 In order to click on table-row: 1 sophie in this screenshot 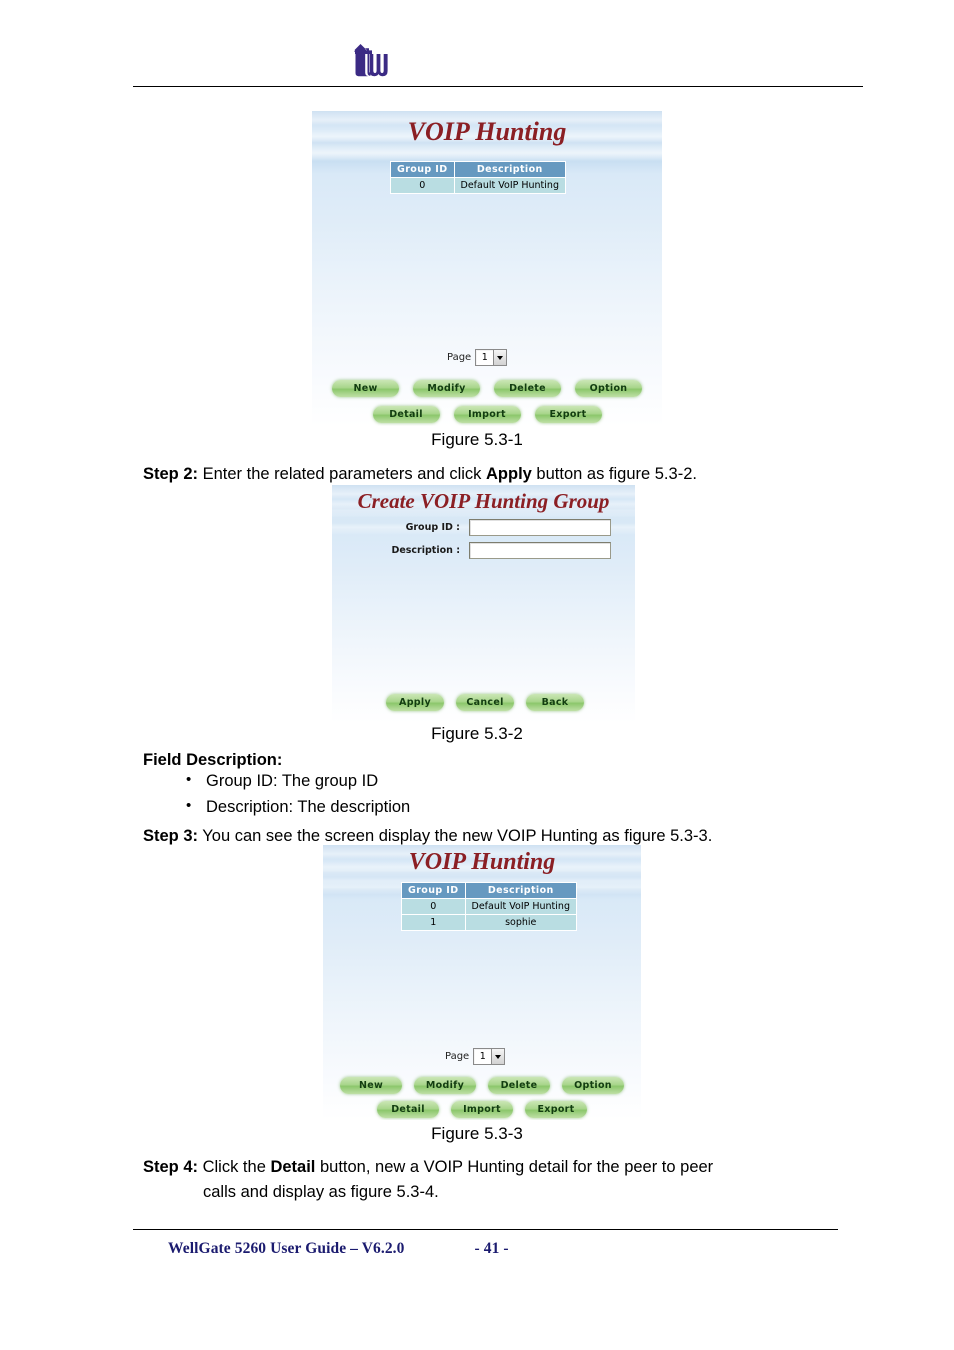, I will do `click(489, 922)`.